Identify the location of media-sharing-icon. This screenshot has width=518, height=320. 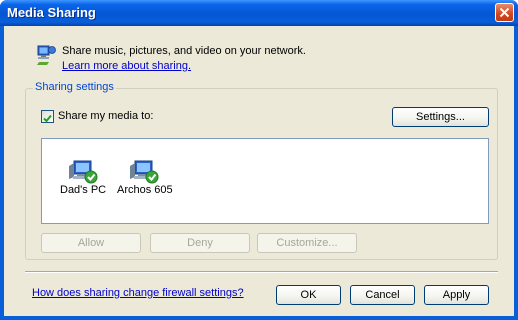
(46, 55).